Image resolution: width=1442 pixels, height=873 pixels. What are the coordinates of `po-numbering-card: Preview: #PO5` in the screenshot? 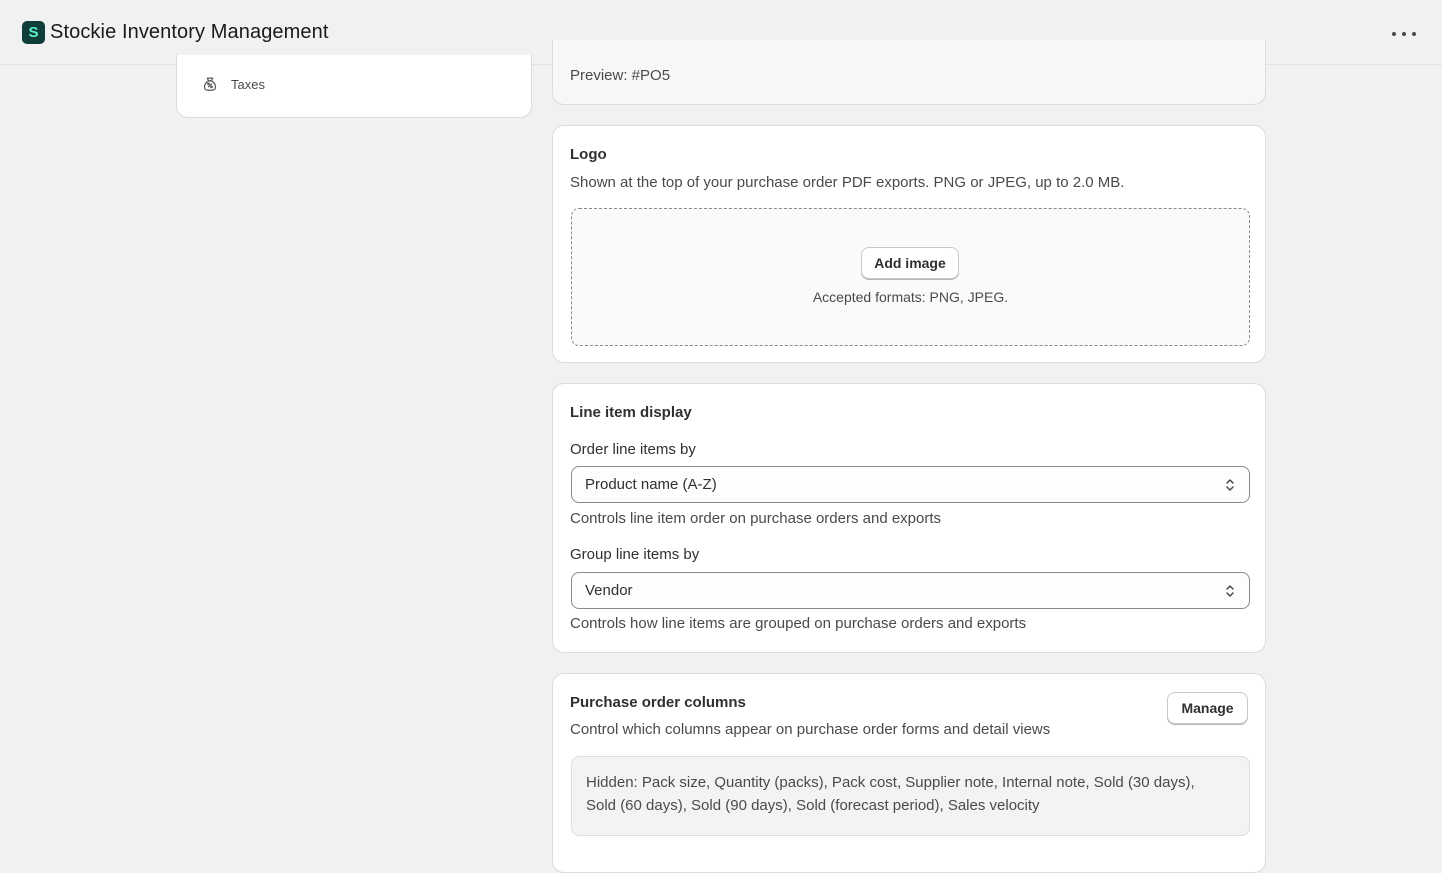 It's located at (909, 72).